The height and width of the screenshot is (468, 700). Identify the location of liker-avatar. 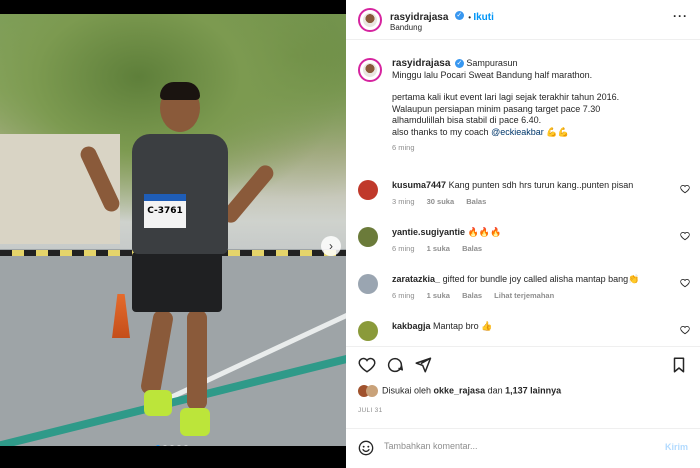
(372, 391).